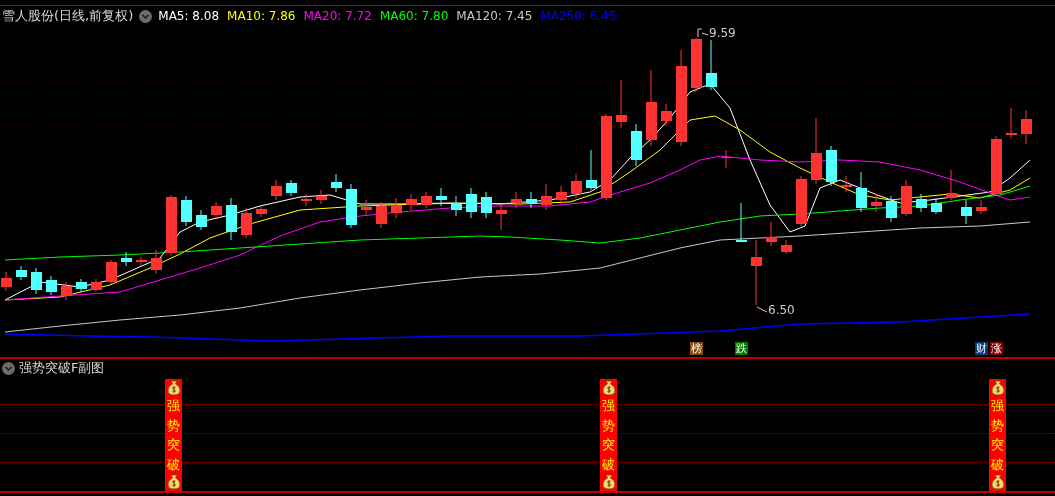  Describe the element at coordinates (996, 348) in the screenshot. I see `event-marker: 涨` at that location.